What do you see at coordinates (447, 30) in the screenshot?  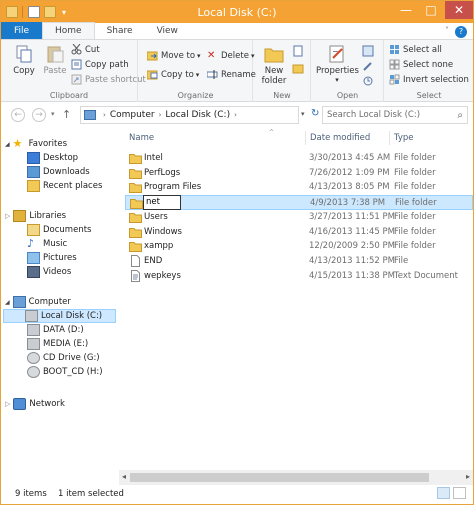 I see `expand-ribbon-icon: ˅` at bounding box center [447, 30].